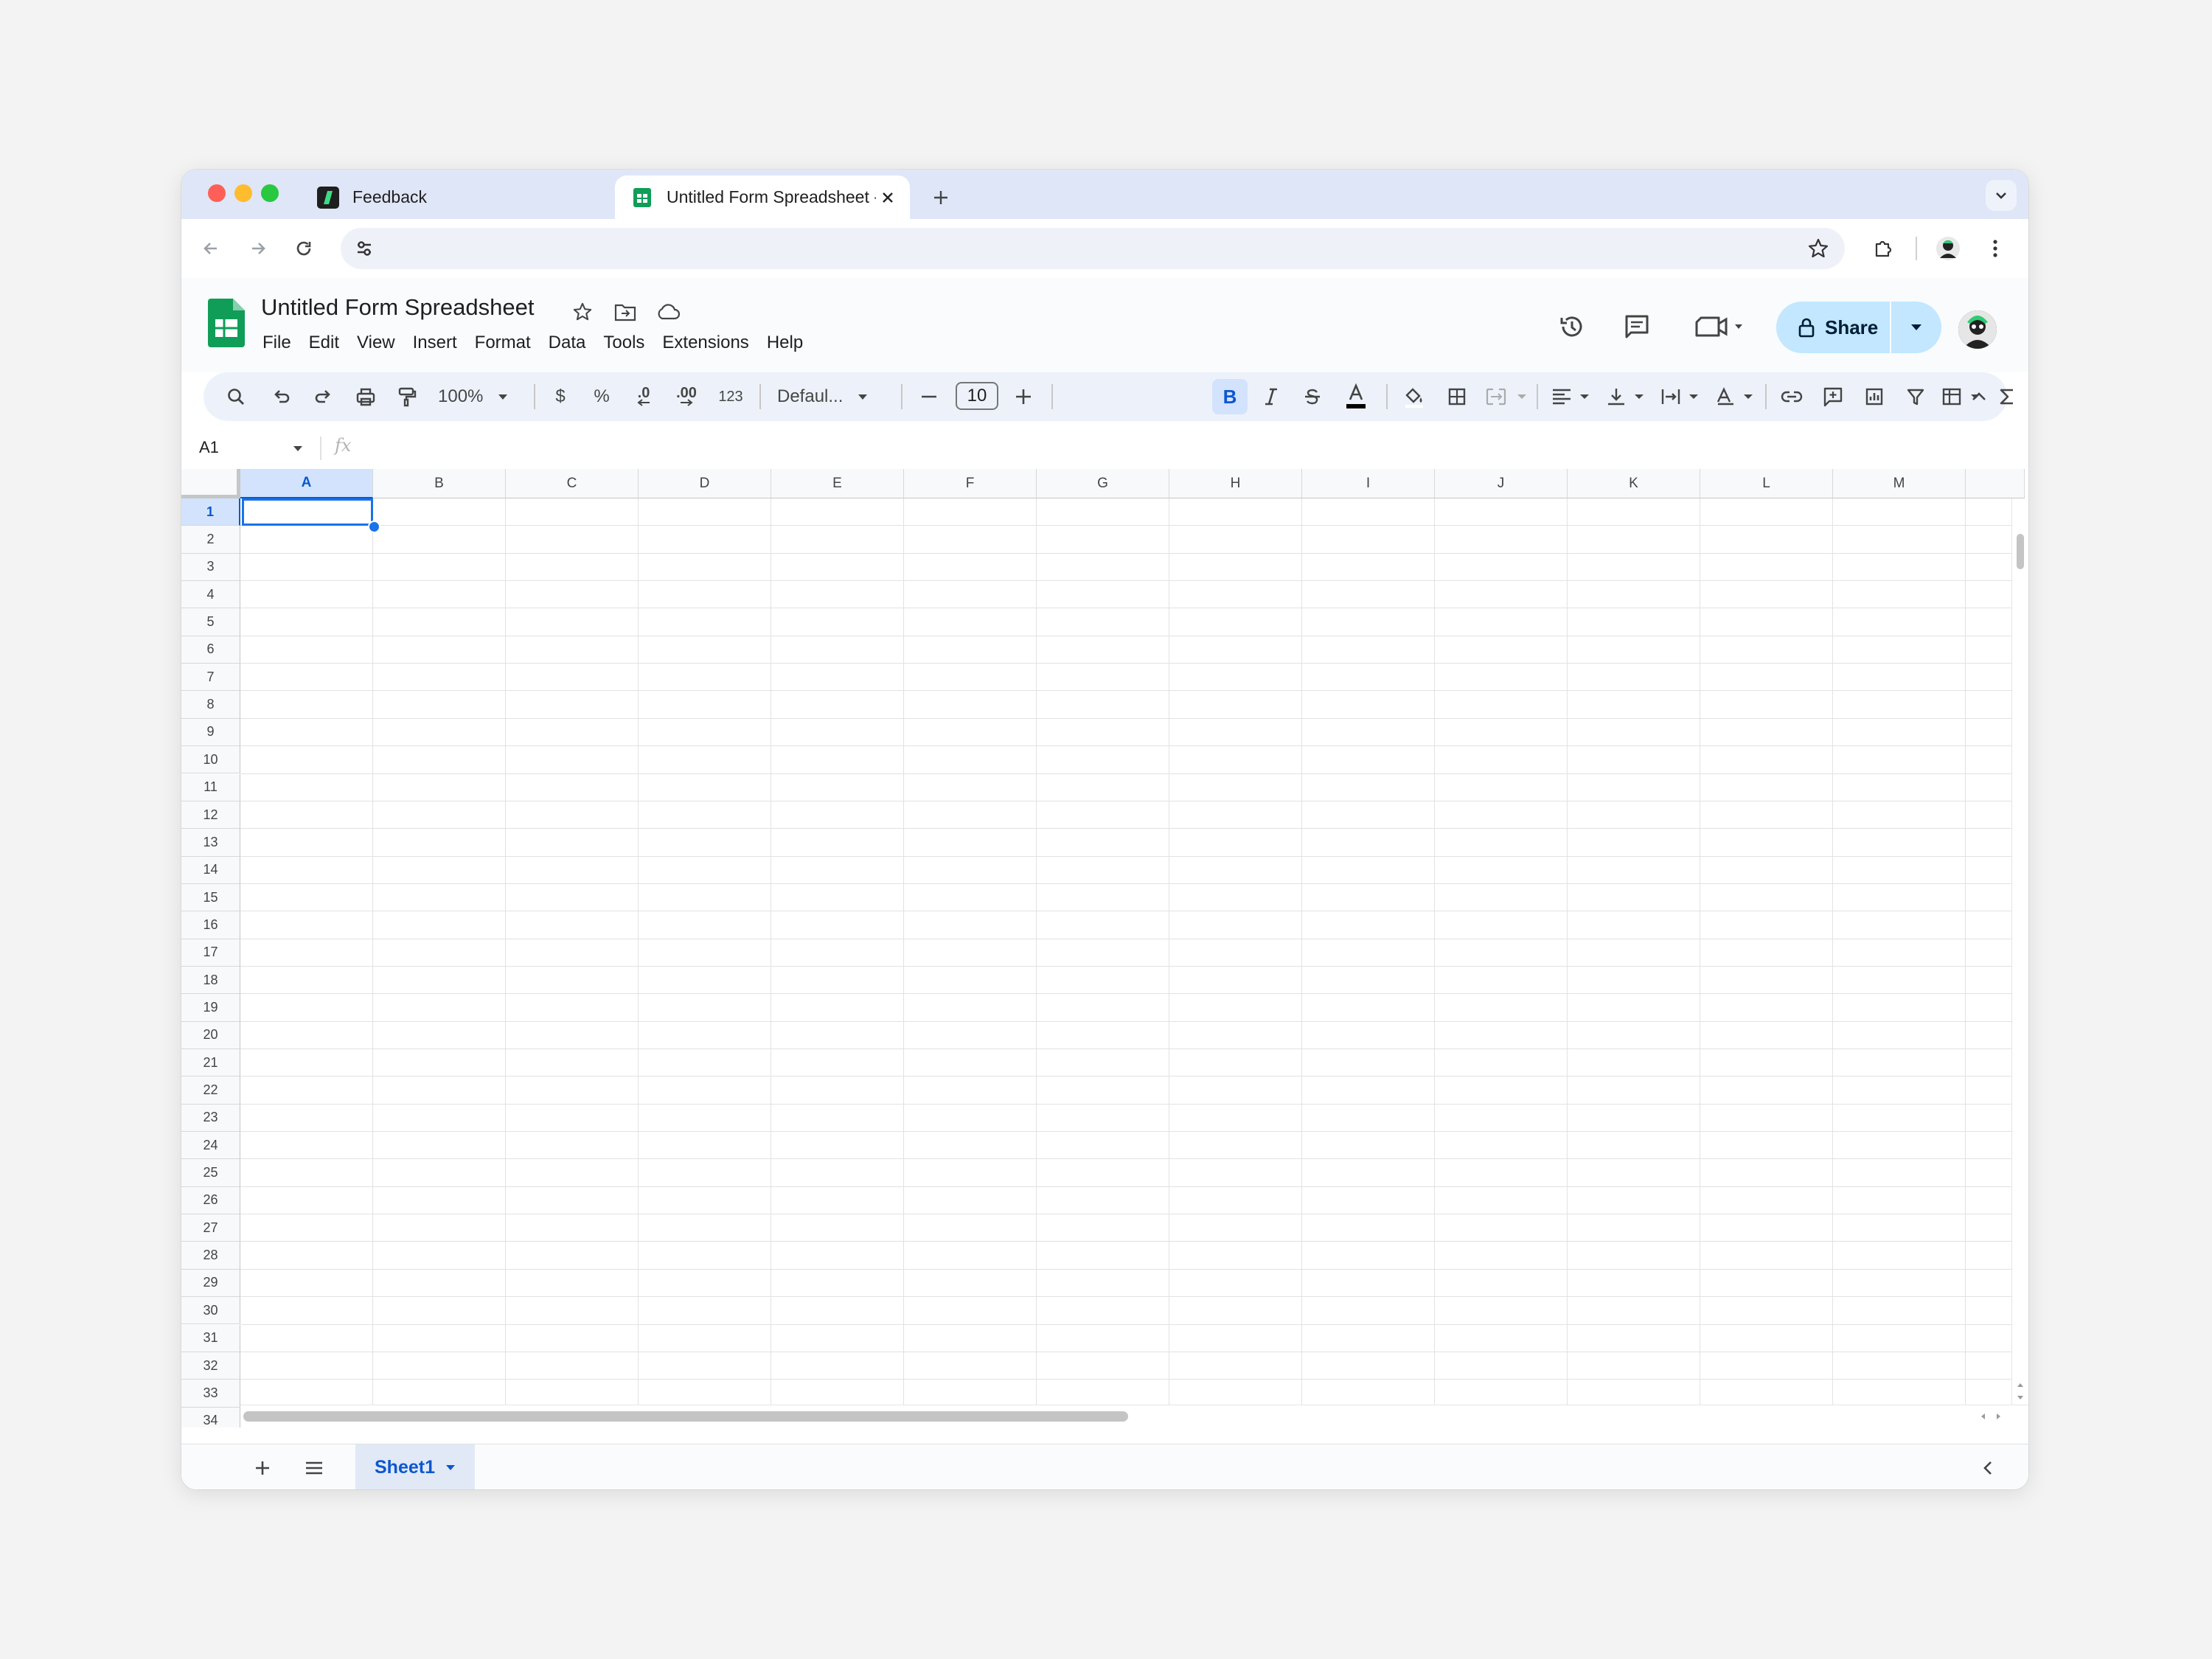 The image size is (2212, 1659). What do you see at coordinates (2020, 1398) in the screenshot?
I see `scroll-down-icon` at bounding box center [2020, 1398].